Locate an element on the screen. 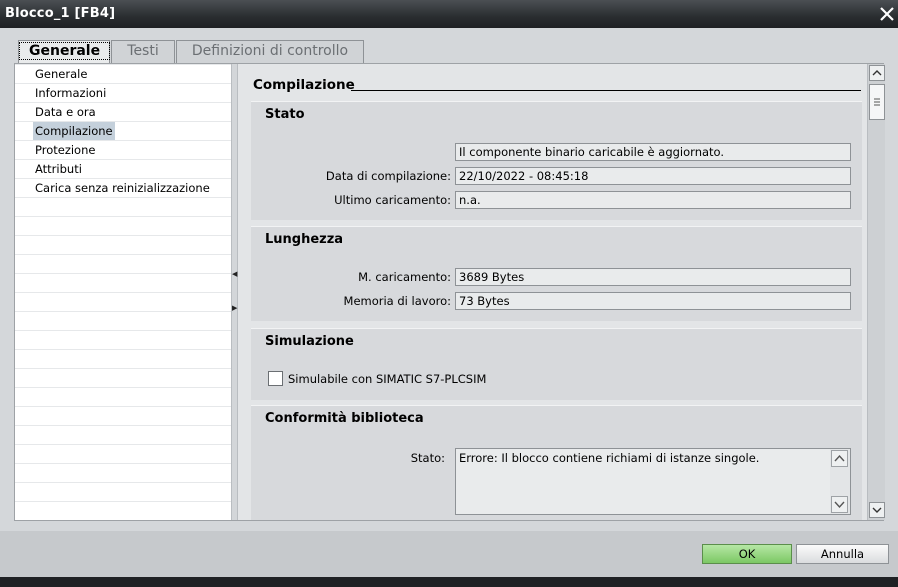  collapse-left-icon: ◀ is located at coordinates (234, 274).